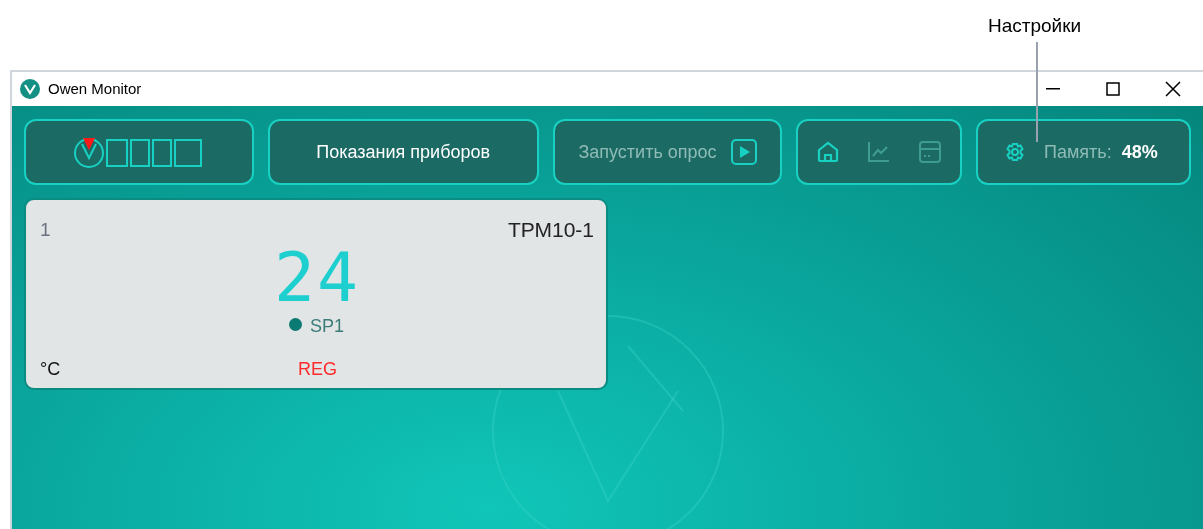 This screenshot has height=529, width=1203. I want to click on company-logo-icon, so click(138, 152).